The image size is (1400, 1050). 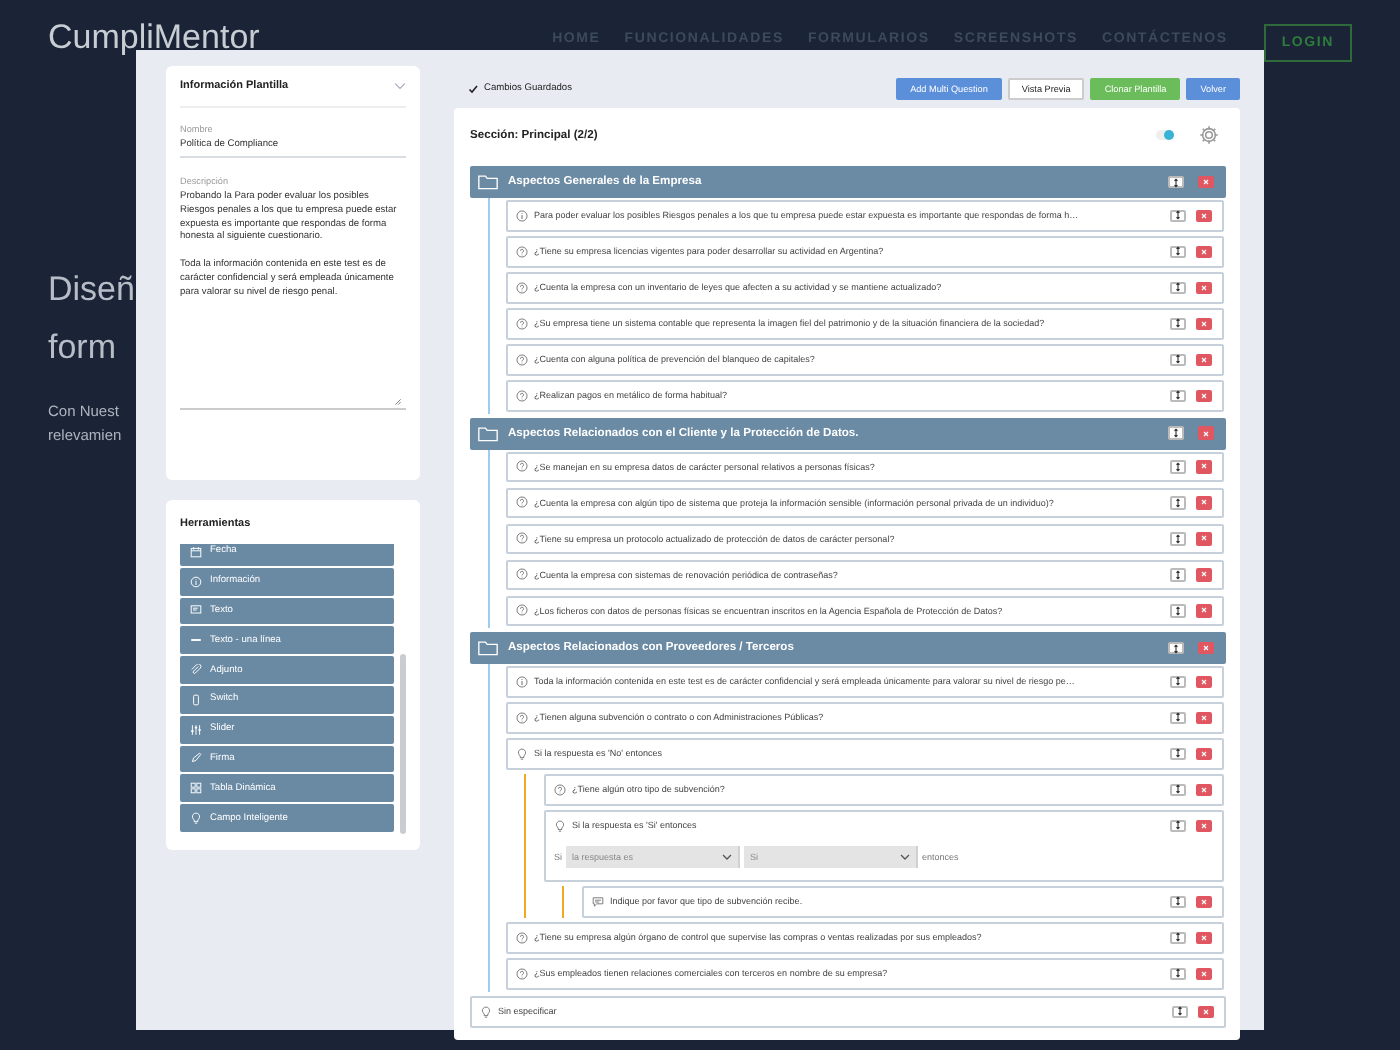 What do you see at coordinates (196, 640) in the screenshot?
I see `line-icon` at bounding box center [196, 640].